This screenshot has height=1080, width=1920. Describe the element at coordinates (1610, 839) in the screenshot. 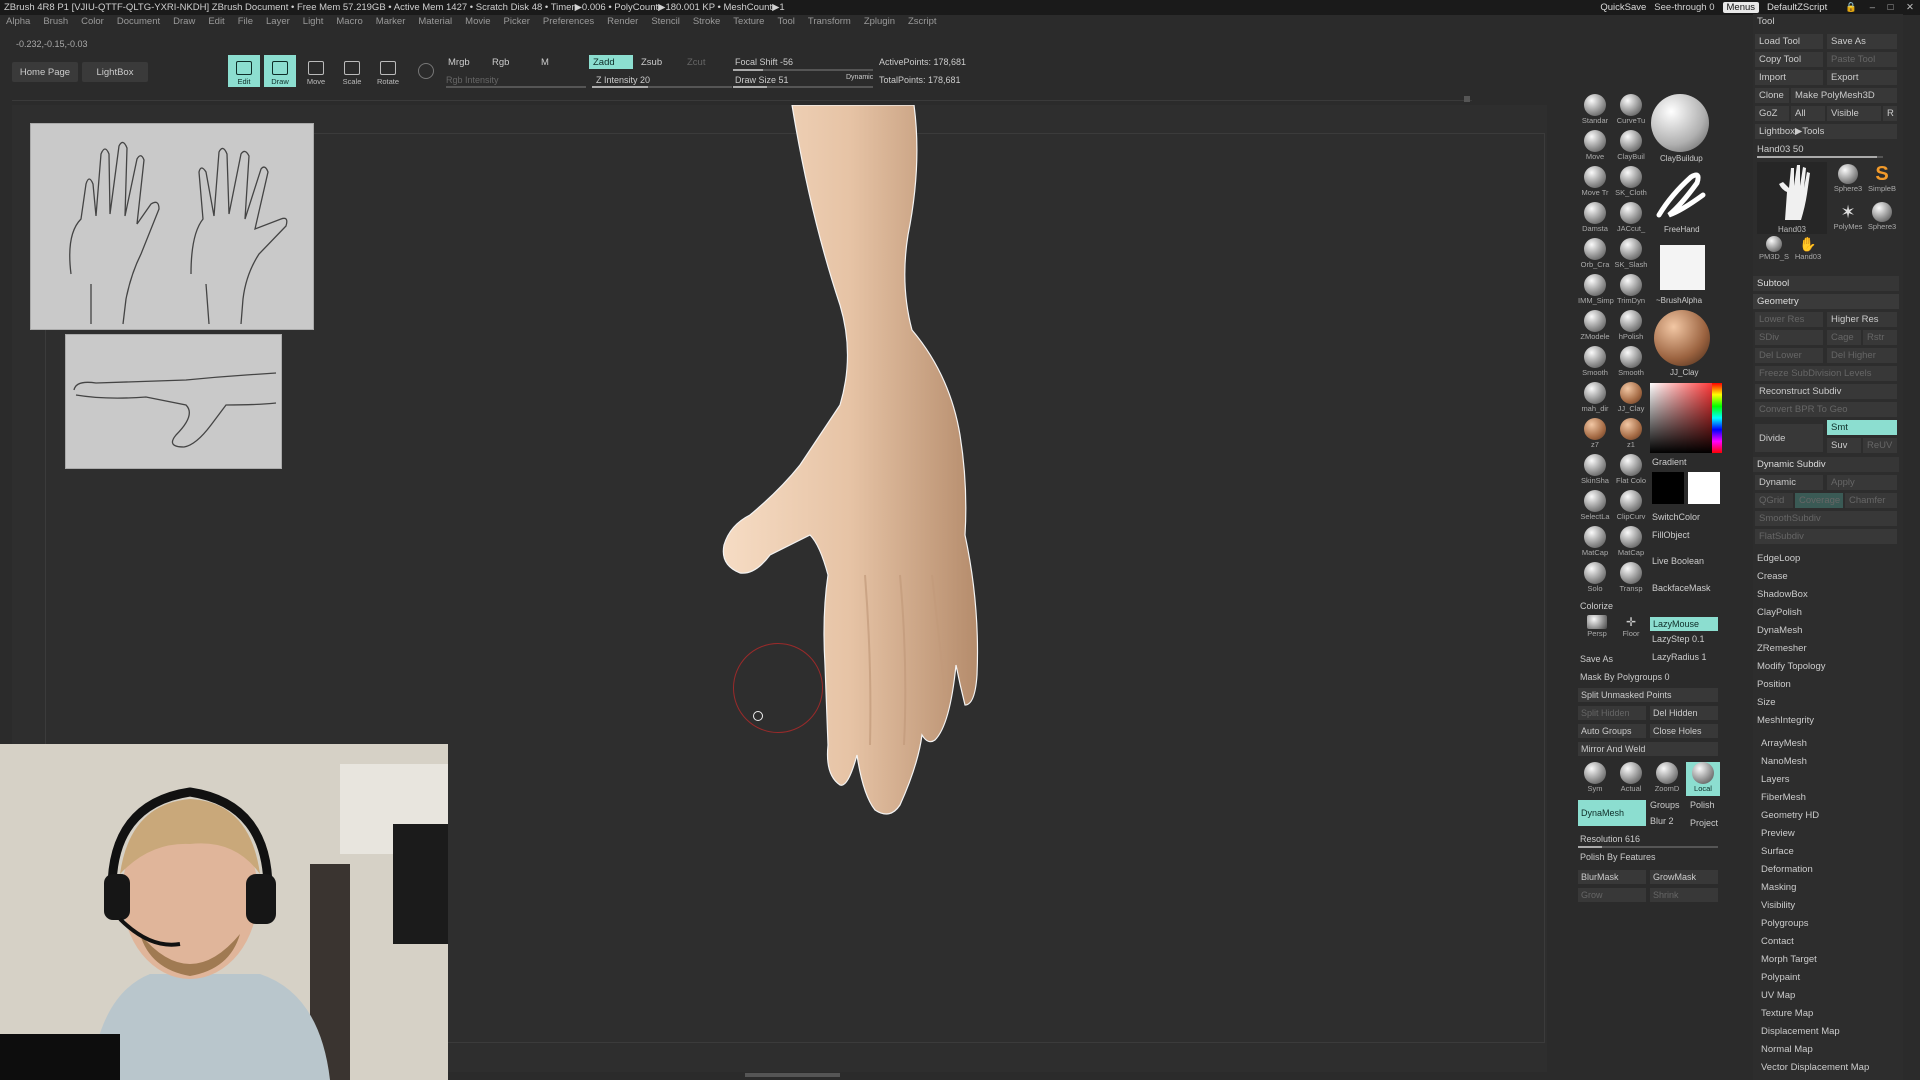

I see `resolution-slider: Resolution 616` at that location.